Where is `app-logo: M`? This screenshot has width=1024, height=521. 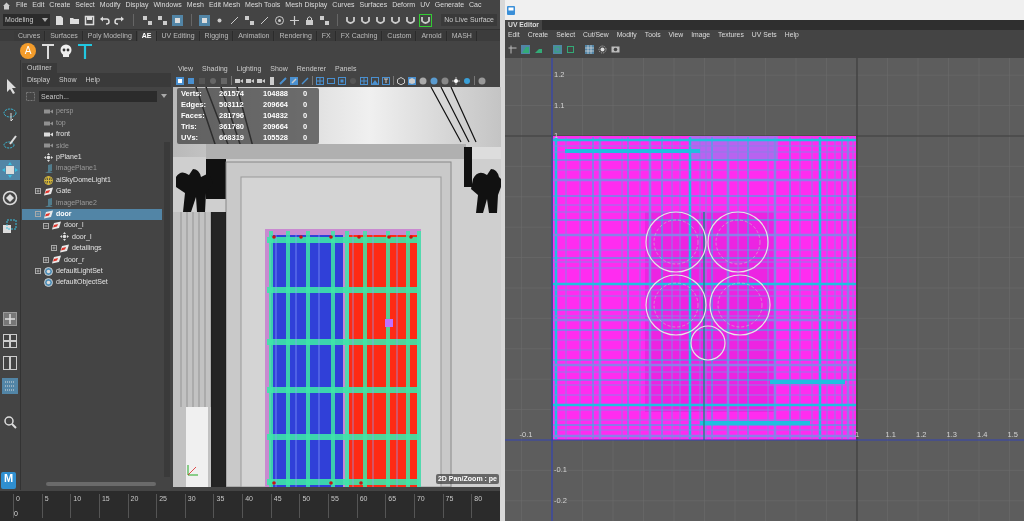 app-logo: M is located at coordinates (8, 480).